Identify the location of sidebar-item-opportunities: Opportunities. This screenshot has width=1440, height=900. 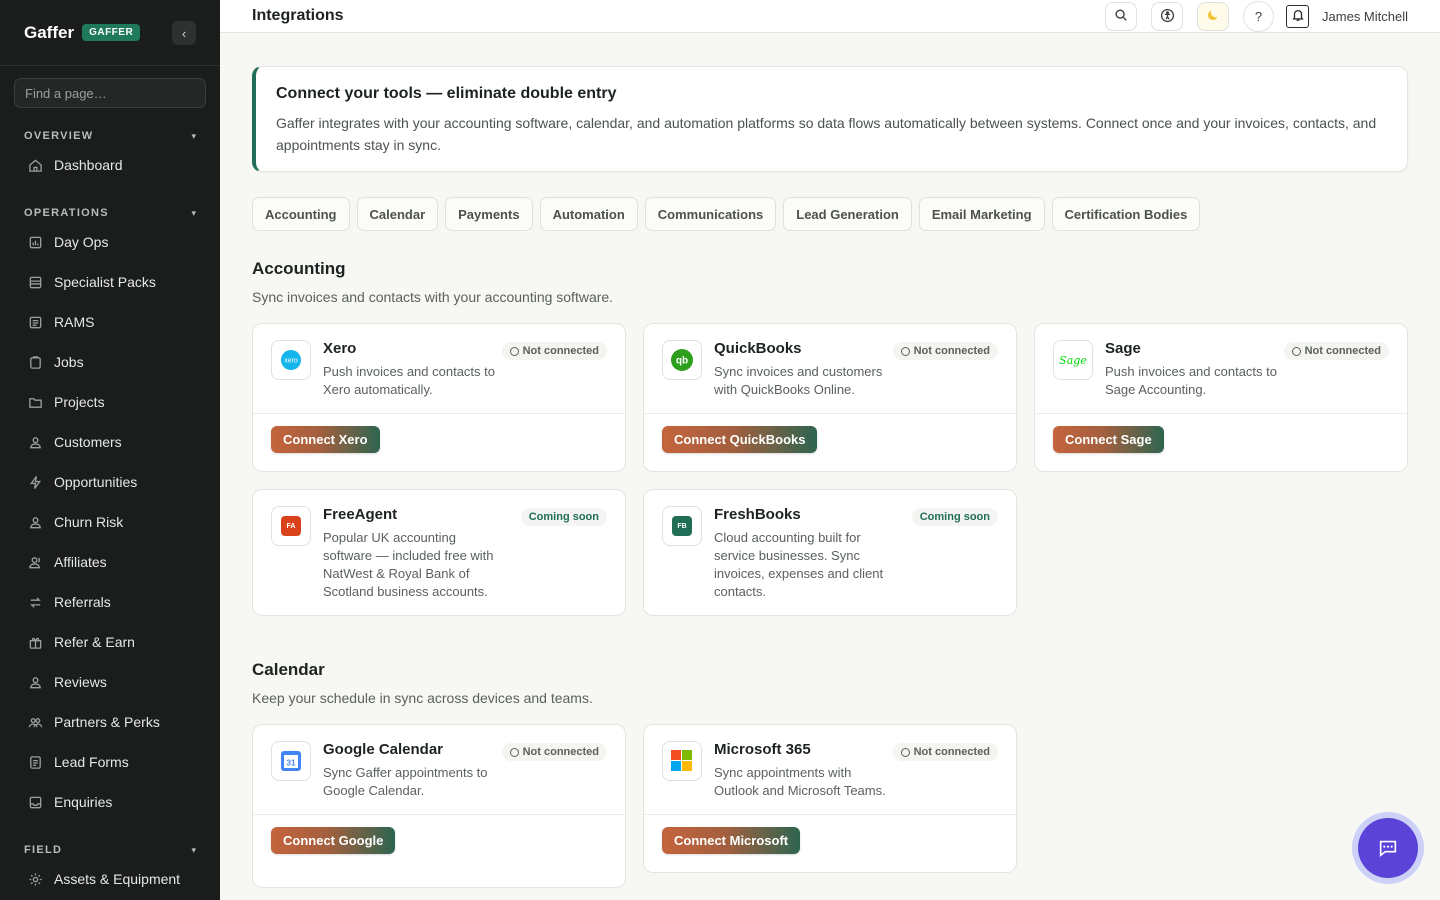
(110, 482).